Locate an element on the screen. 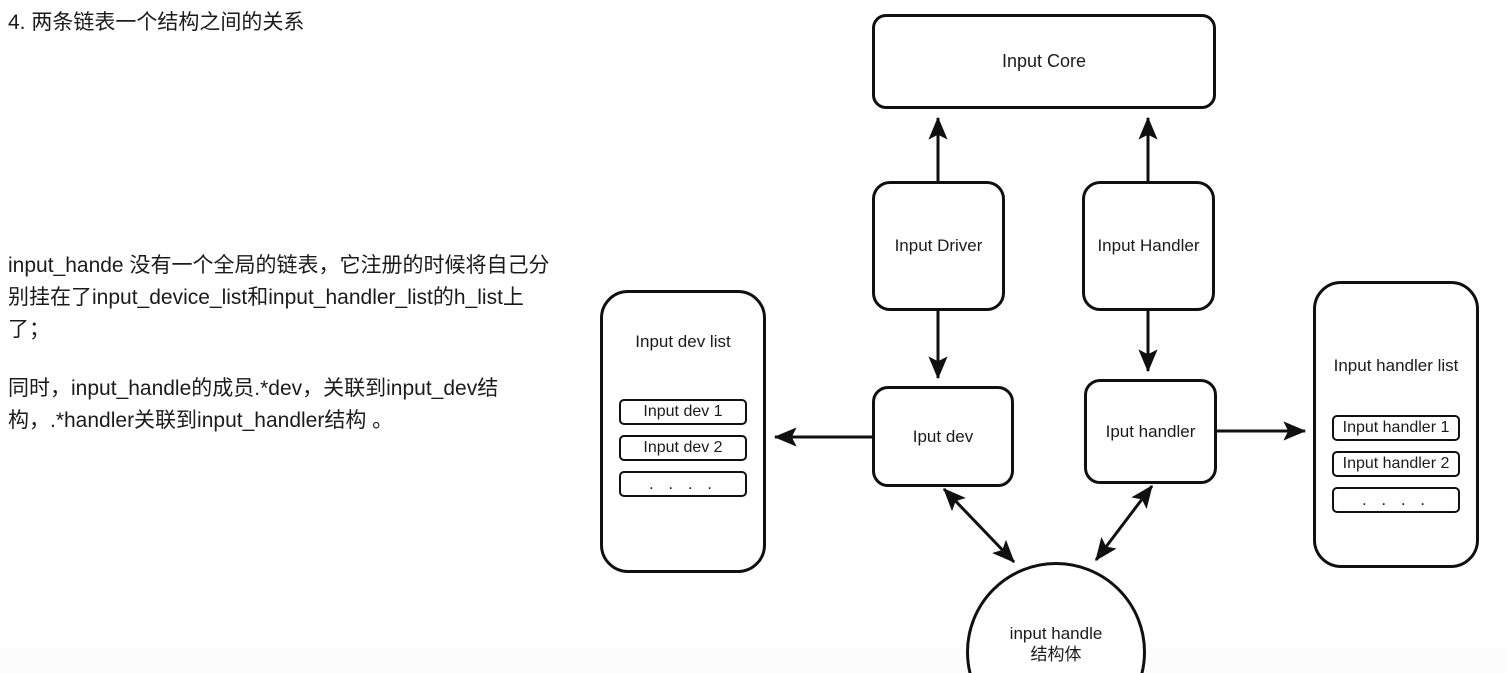  panel-input-handler-list-items: Input handler 1 Input handler 2 . . . . is located at coordinates (1396, 464).